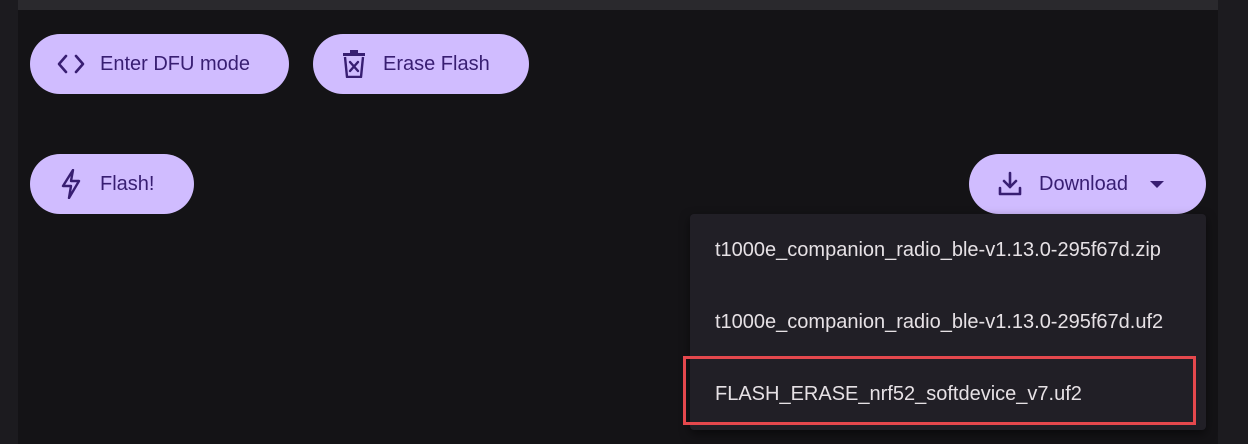  What do you see at coordinates (898, 393) in the screenshot?
I see `menu-item-label: FLASH_ERASE_nrf52_softdevice_v7.uf2` at bounding box center [898, 393].